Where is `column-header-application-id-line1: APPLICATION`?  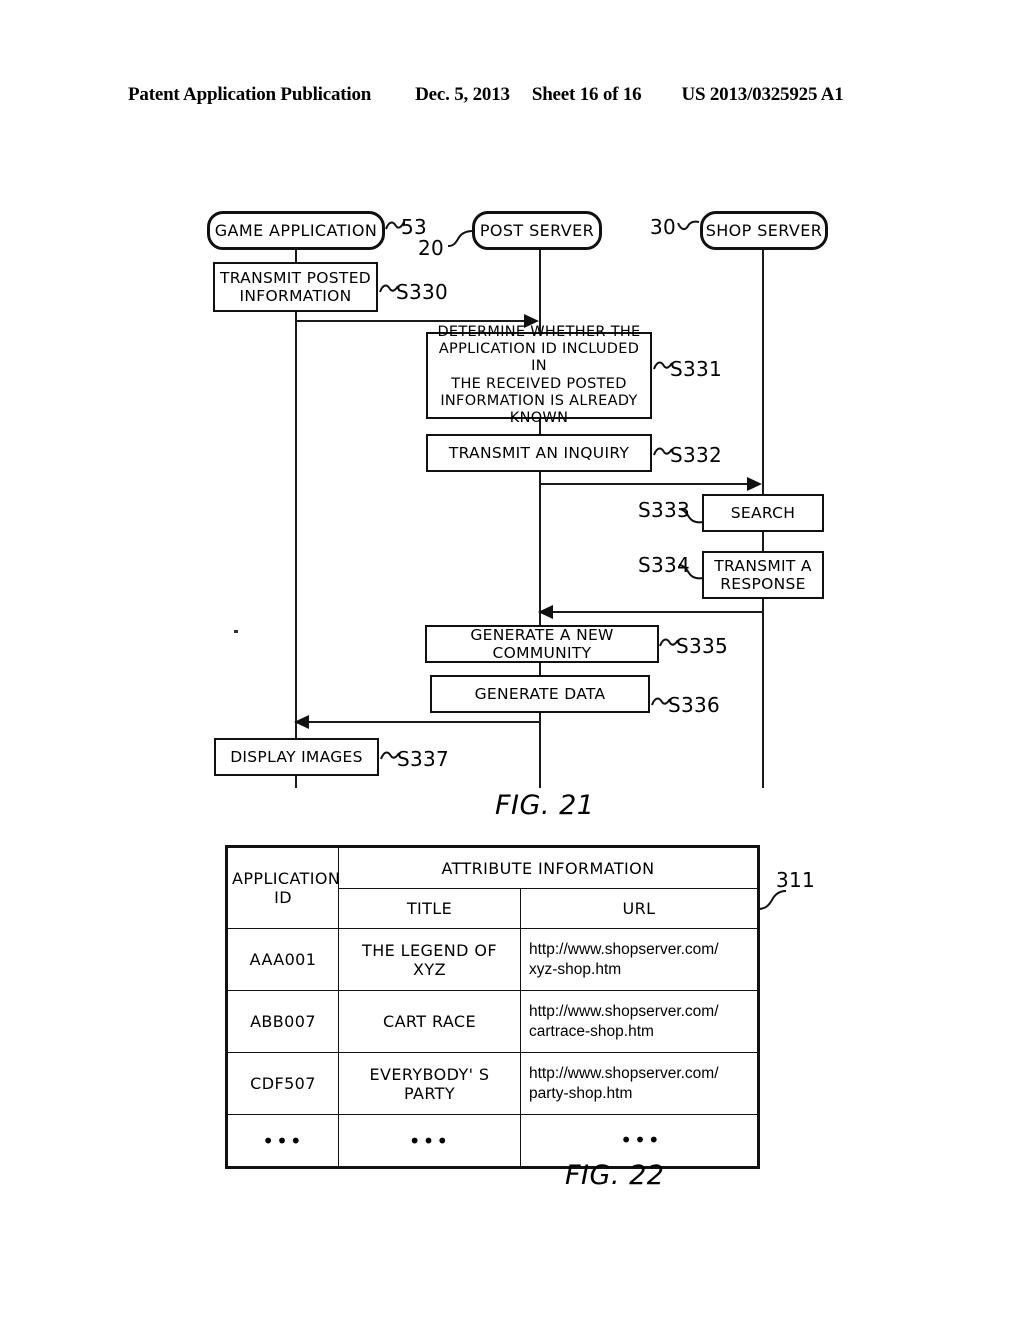 column-header-application-id-line1: APPLICATION is located at coordinates (286, 878).